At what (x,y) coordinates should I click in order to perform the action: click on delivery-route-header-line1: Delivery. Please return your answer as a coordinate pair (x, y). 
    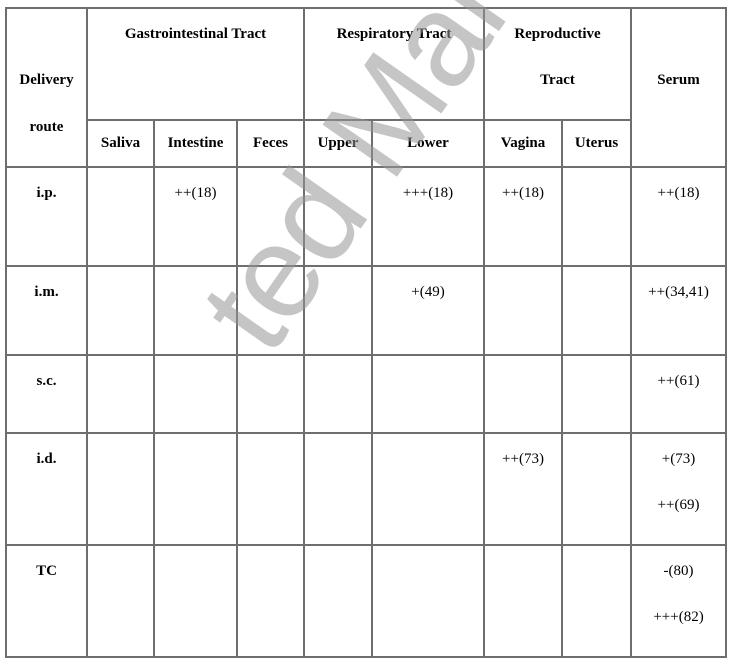
    Looking at the image, I should click on (46, 80).